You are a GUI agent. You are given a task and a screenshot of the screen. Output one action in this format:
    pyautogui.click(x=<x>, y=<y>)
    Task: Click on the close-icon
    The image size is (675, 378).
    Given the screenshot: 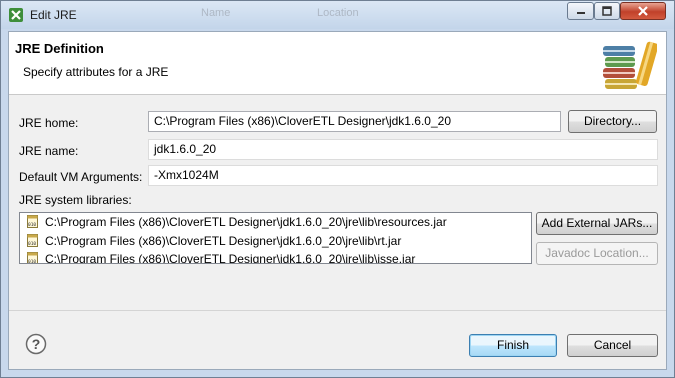 What is the action you would take?
    pyautogui.click(x=643, y=11)
    